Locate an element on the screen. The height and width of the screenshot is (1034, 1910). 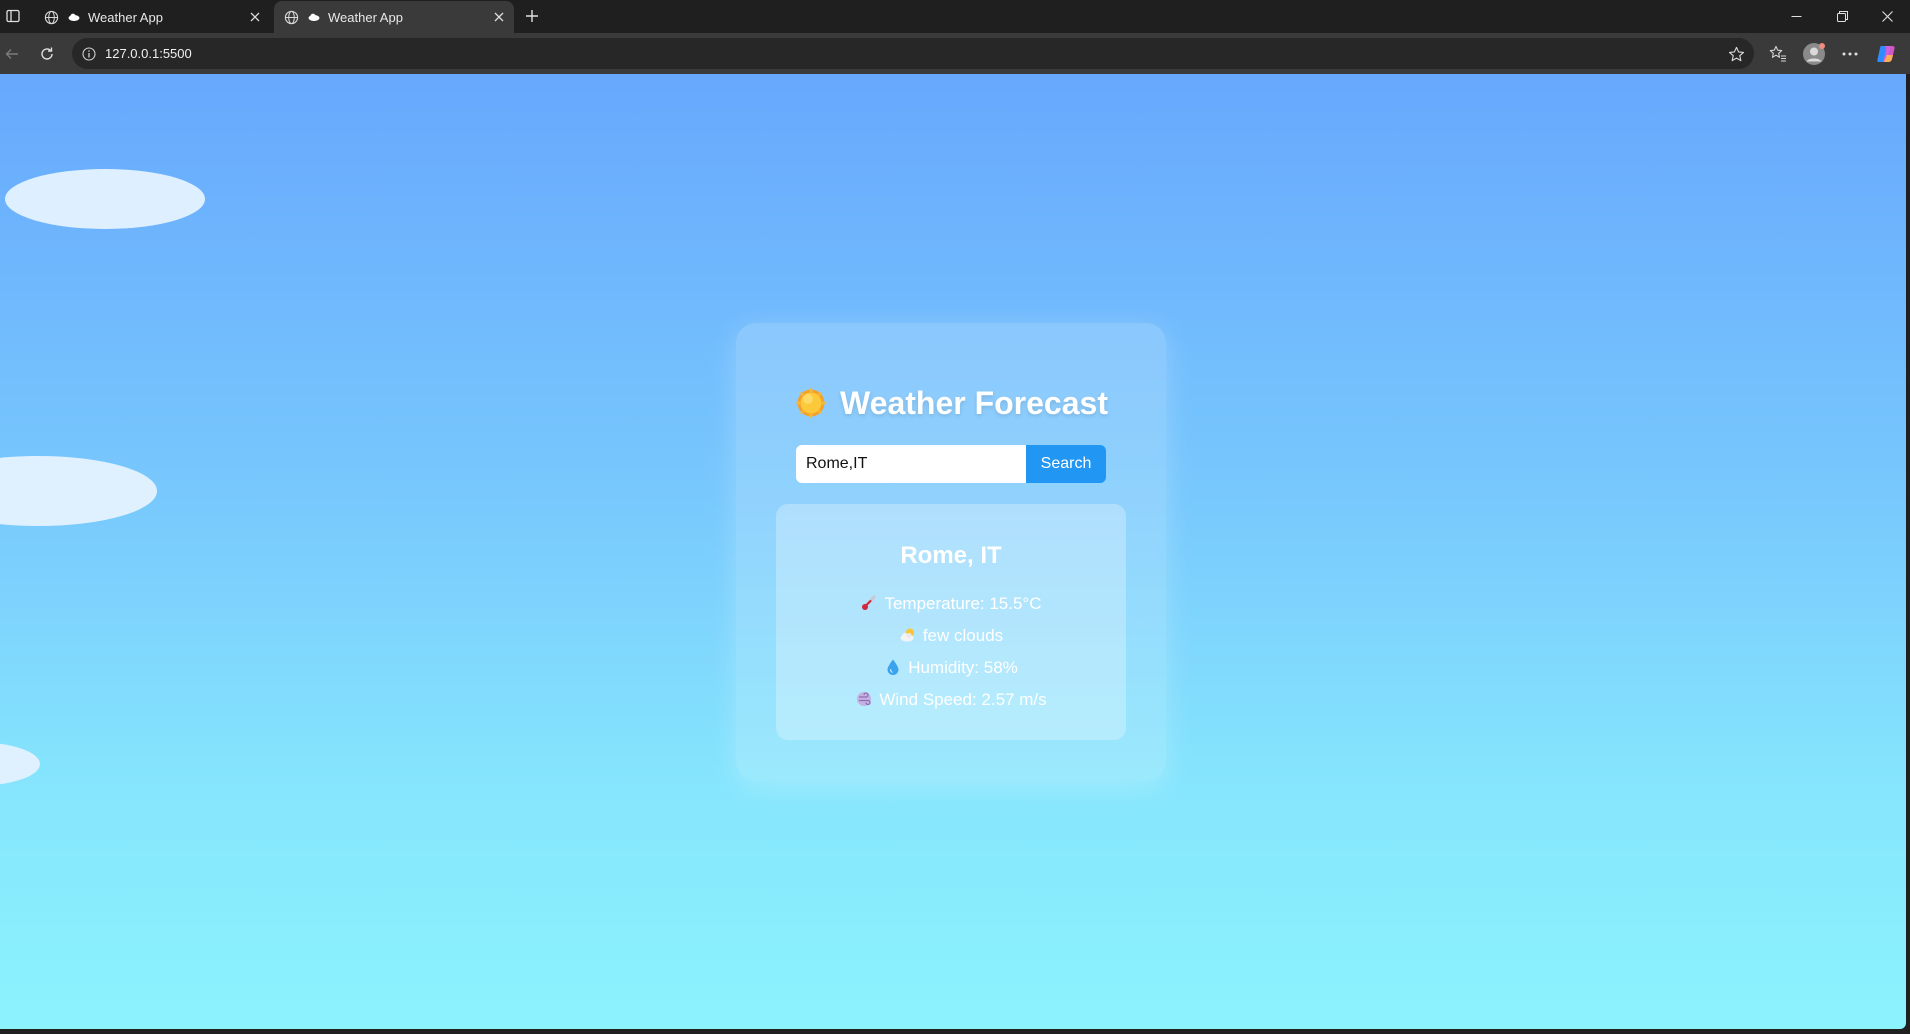
site-info-icon is located at coordinates (88, 53).